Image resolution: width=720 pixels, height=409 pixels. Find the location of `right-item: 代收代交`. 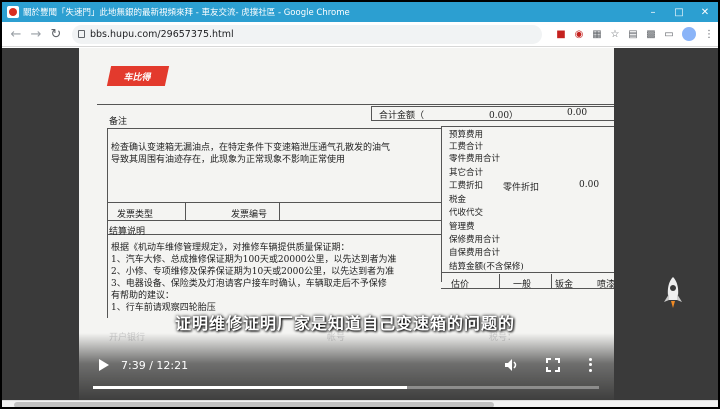

right-item: 代收代交 is located at coordinates (466, 213).